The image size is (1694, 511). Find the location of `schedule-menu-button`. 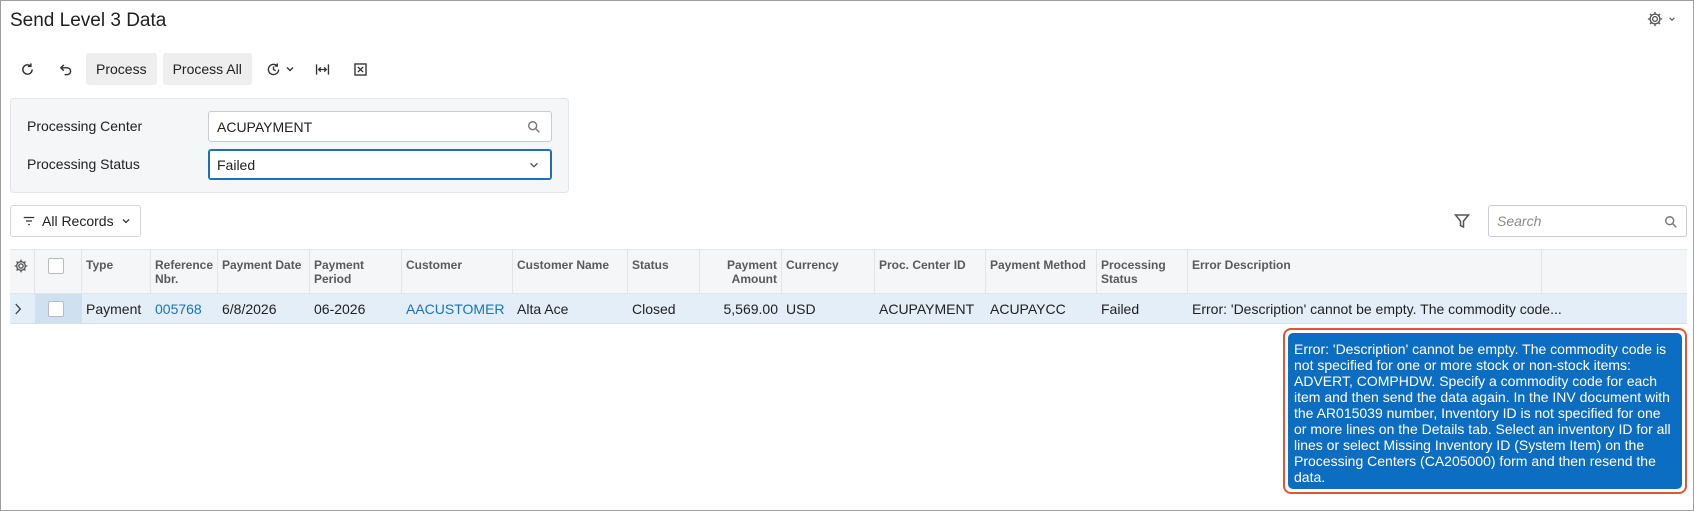

schedule-menu-button is located at coordinates (280, 69).